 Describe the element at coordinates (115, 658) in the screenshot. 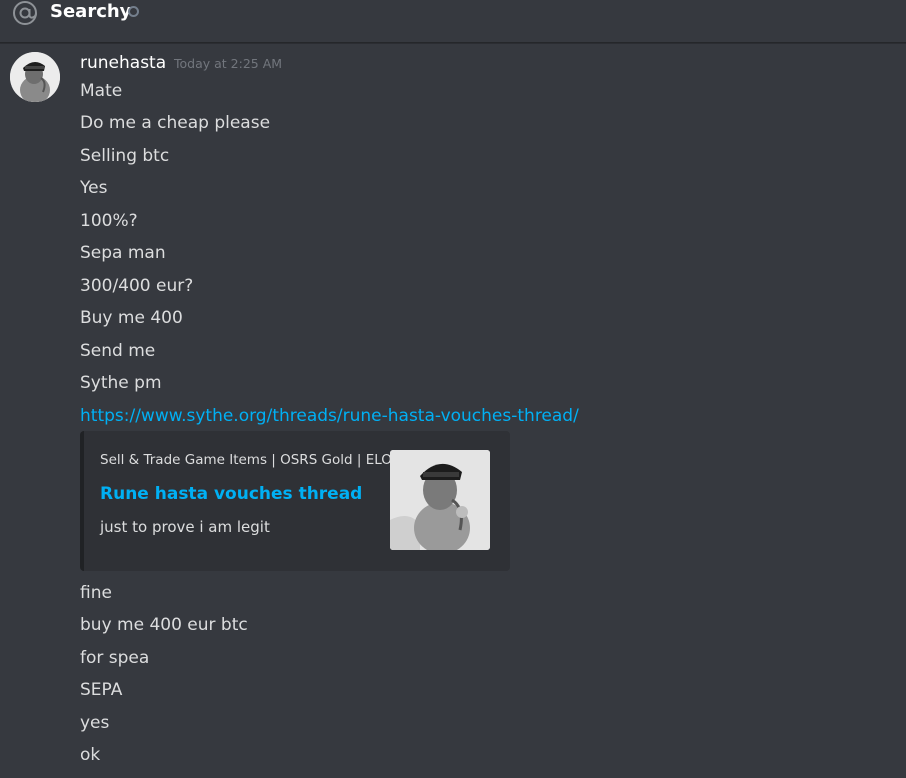

I see `message-line: for spea` at that location.